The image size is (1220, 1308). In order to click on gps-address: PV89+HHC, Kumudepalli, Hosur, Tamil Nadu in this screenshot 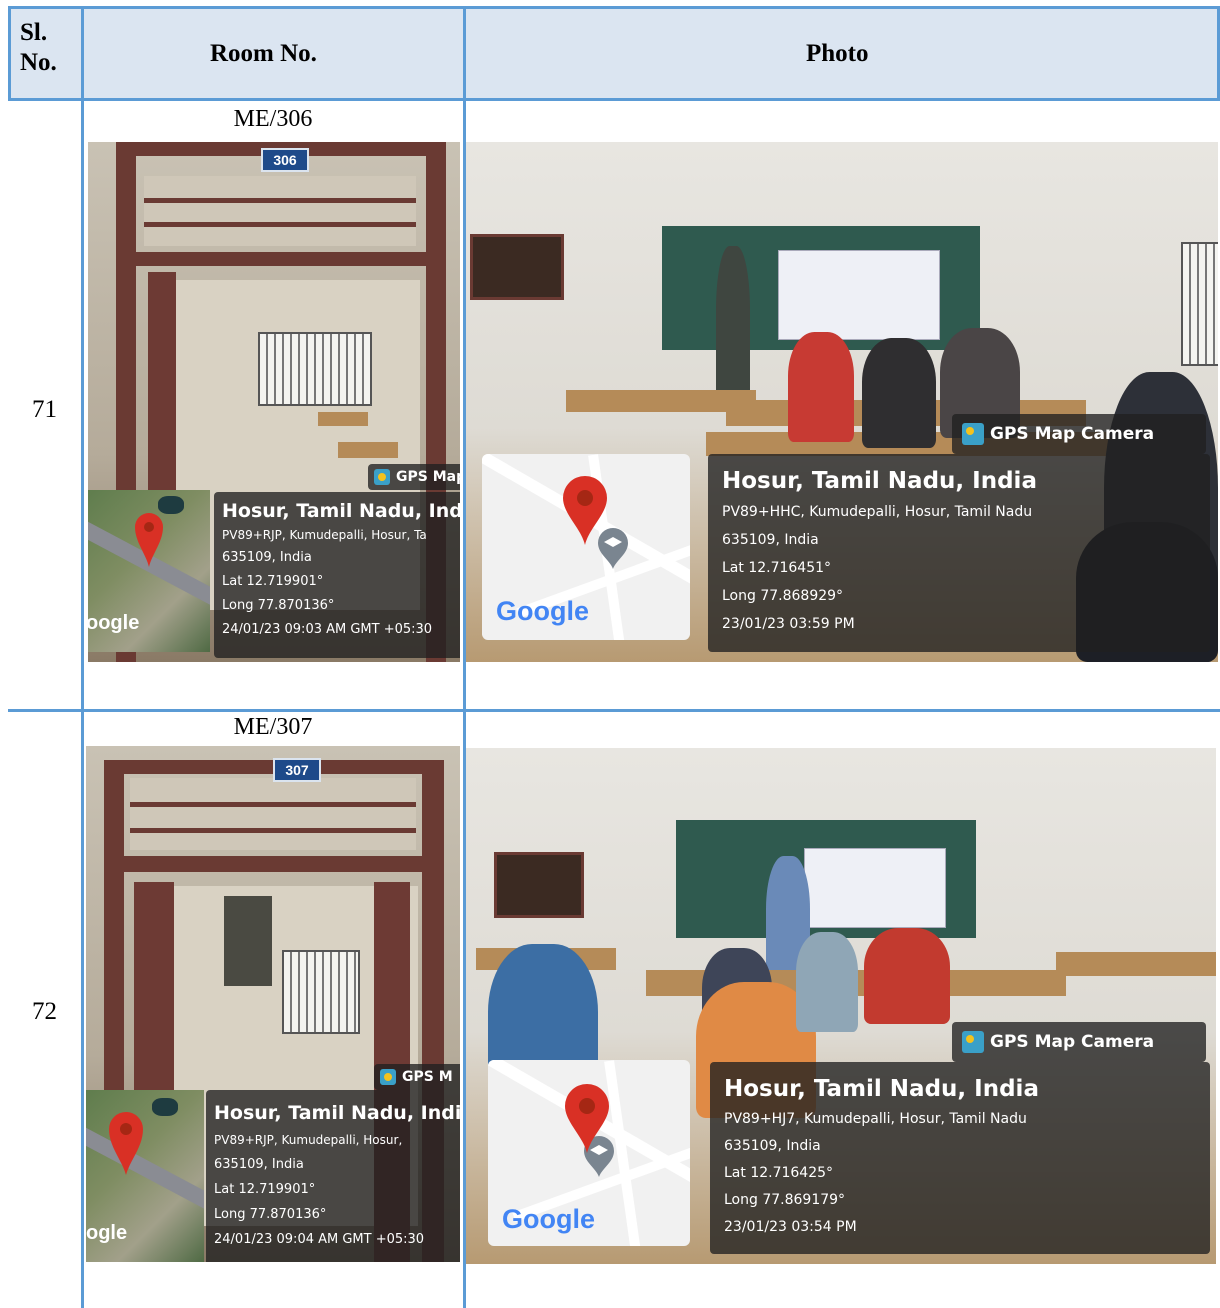, I will do `click(877, 512)`.